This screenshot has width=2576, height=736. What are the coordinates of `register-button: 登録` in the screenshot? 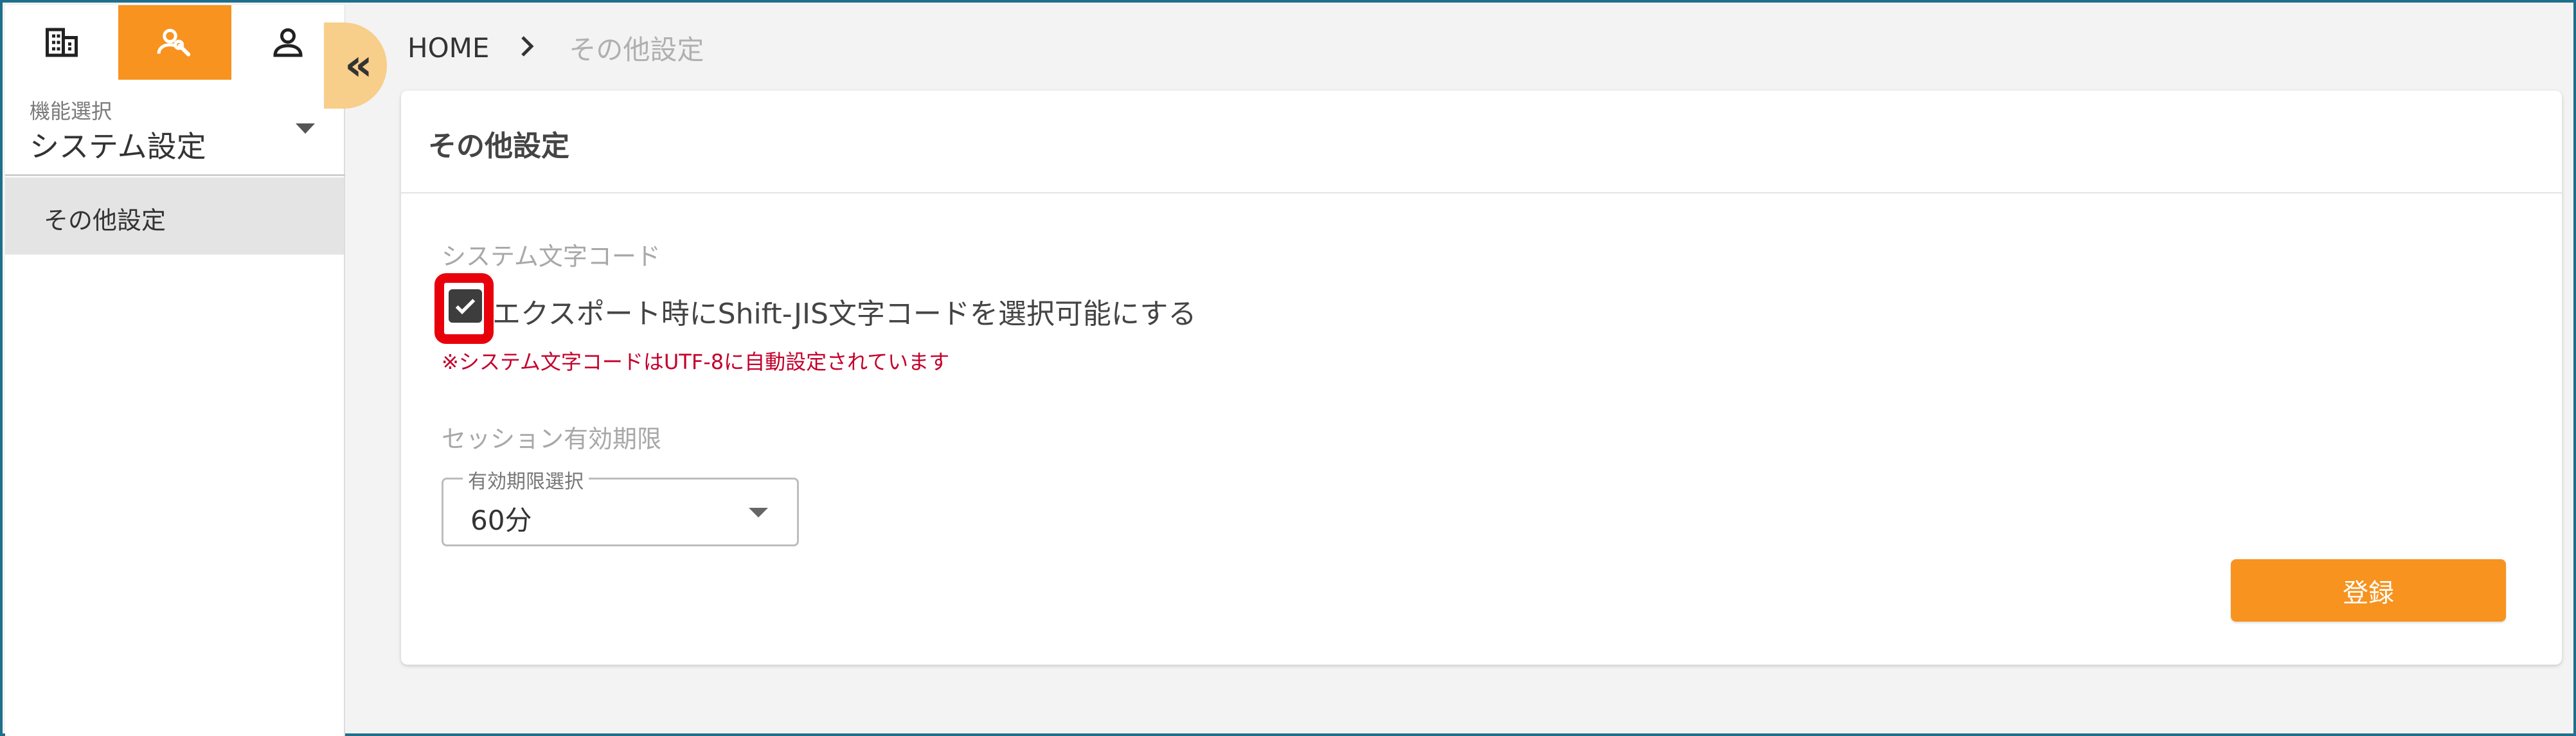 It's located at (2368, 590).